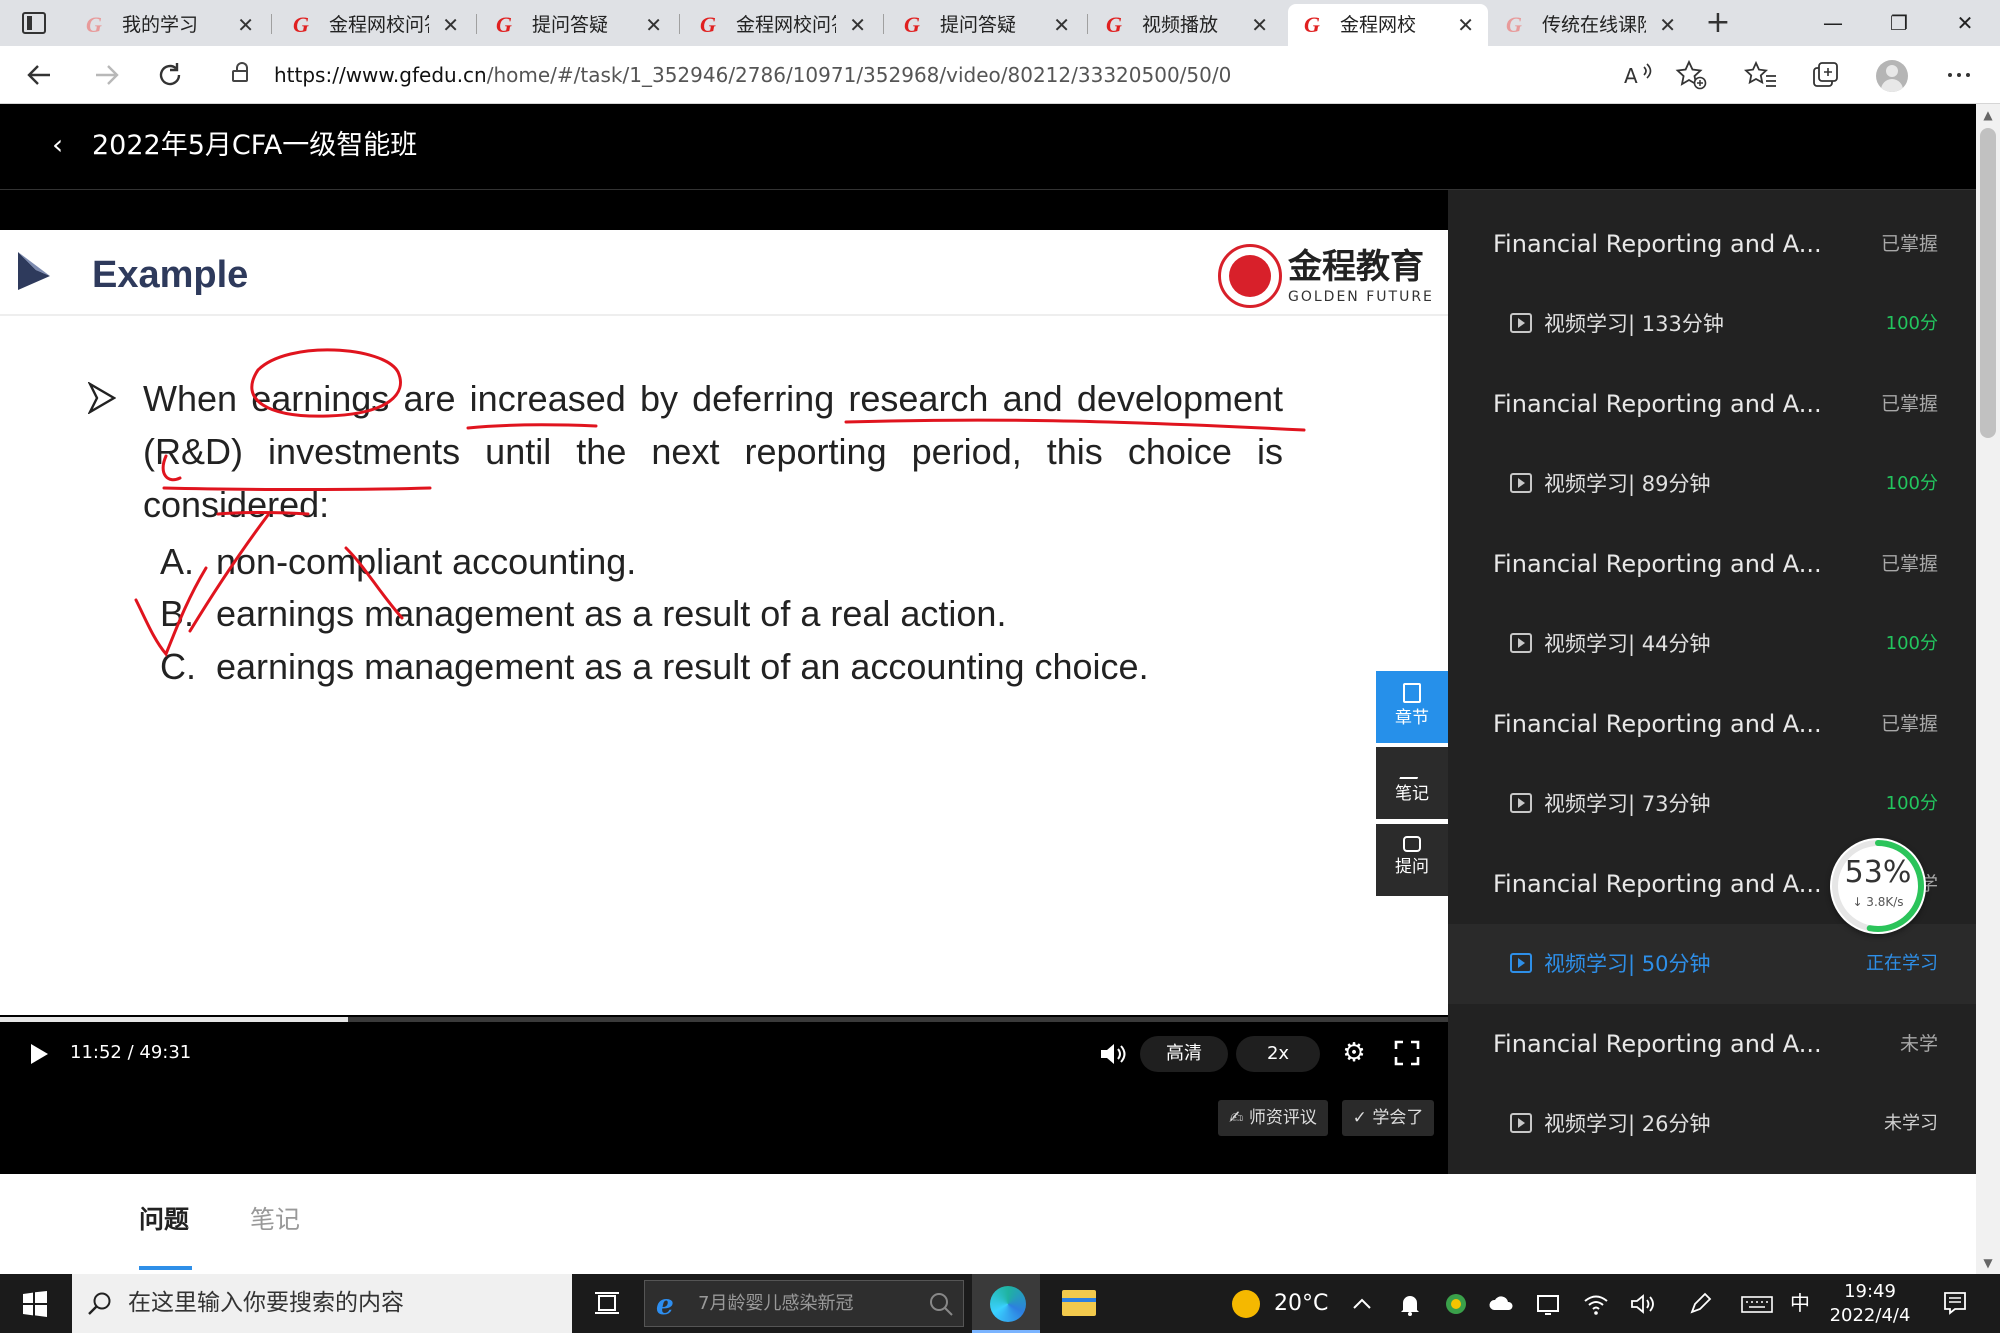  Describe the element at coordinates (1988, 115) in the screenshot. I see `scroll-up-icon: ▲` at that location.